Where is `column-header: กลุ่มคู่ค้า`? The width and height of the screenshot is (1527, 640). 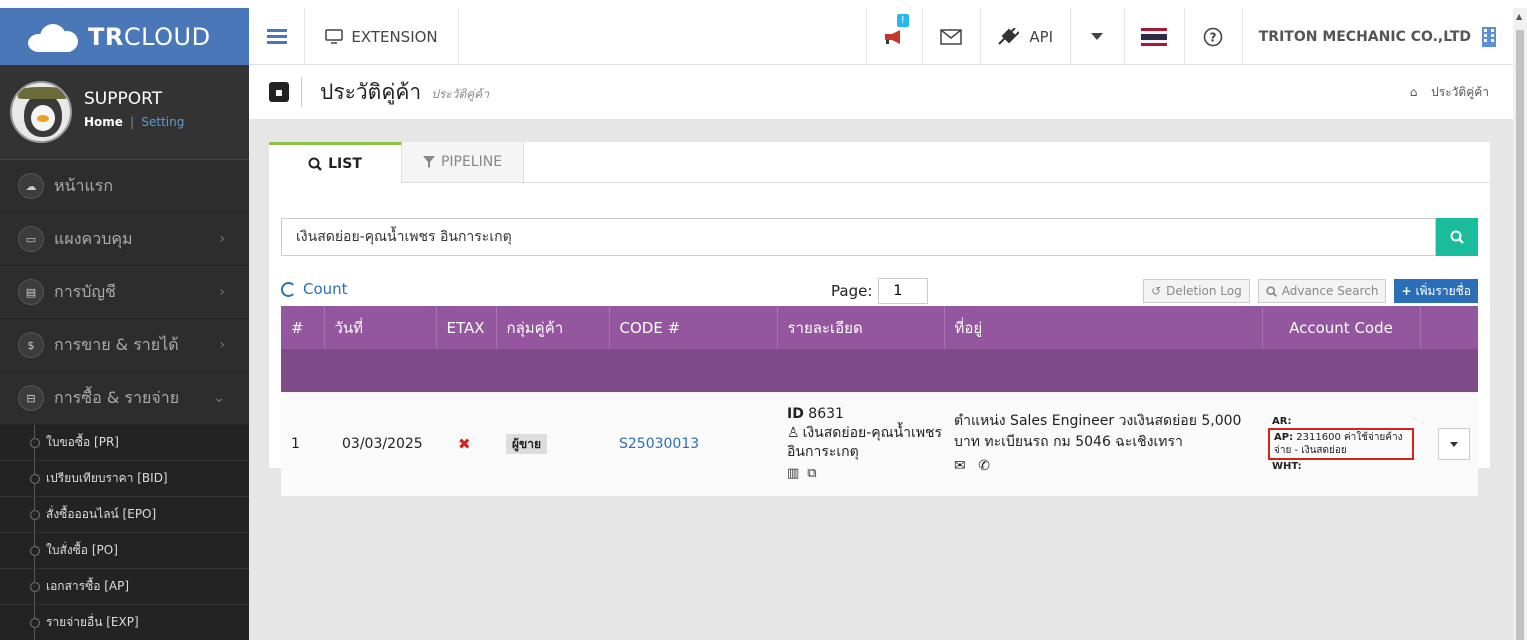
column-header: กลุ่มคู่ค้า is located at coordinates (553, 327).